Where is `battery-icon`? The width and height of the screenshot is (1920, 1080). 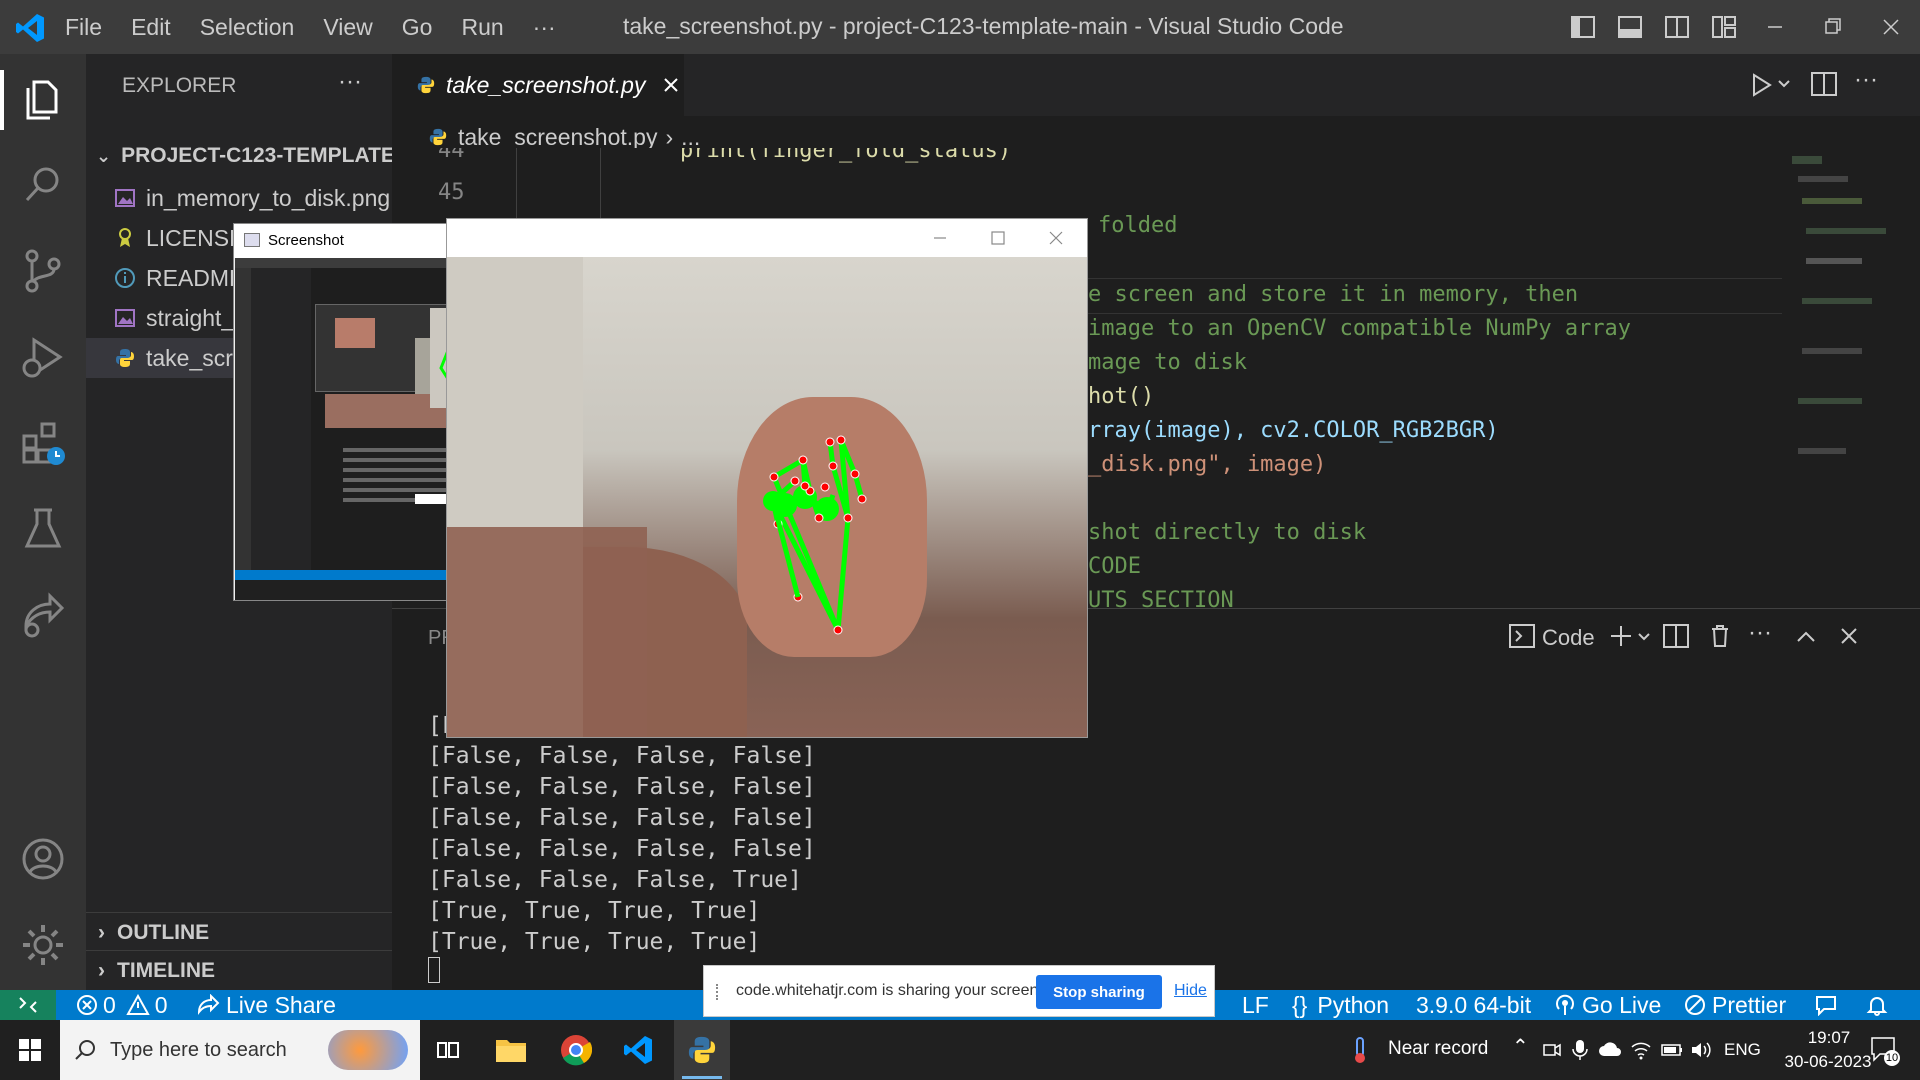 battery-icon is located at coordinates (1672, 1050).